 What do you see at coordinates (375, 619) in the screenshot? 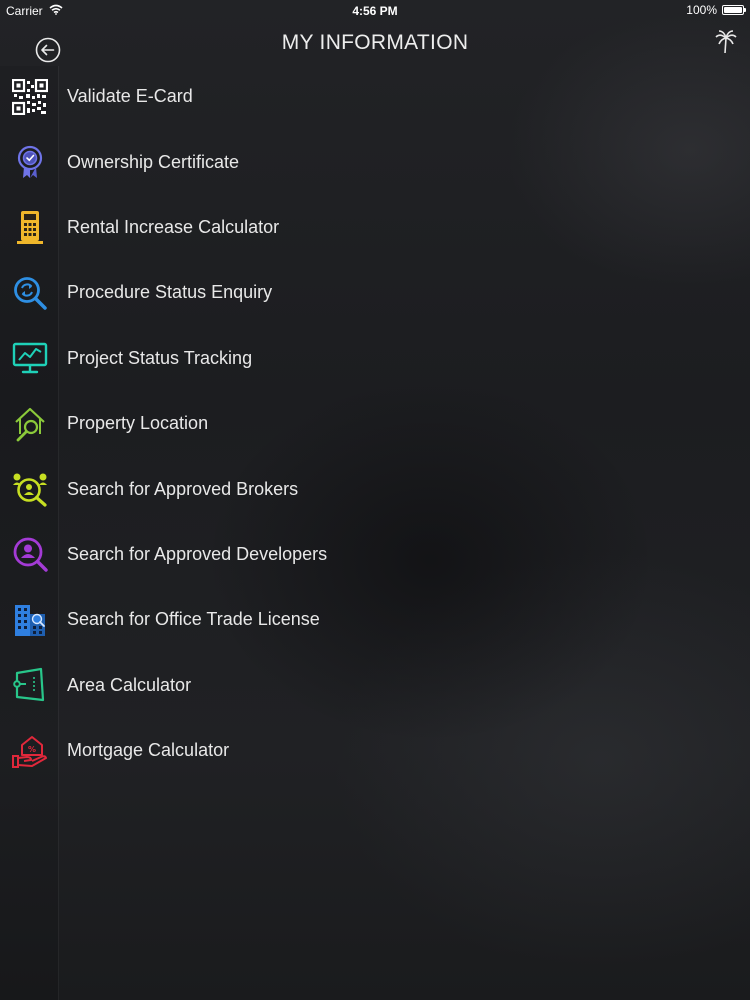
I see `menu-item-search-office-trade-license: Search for Office Trade License` at bounding box center [375, 619].